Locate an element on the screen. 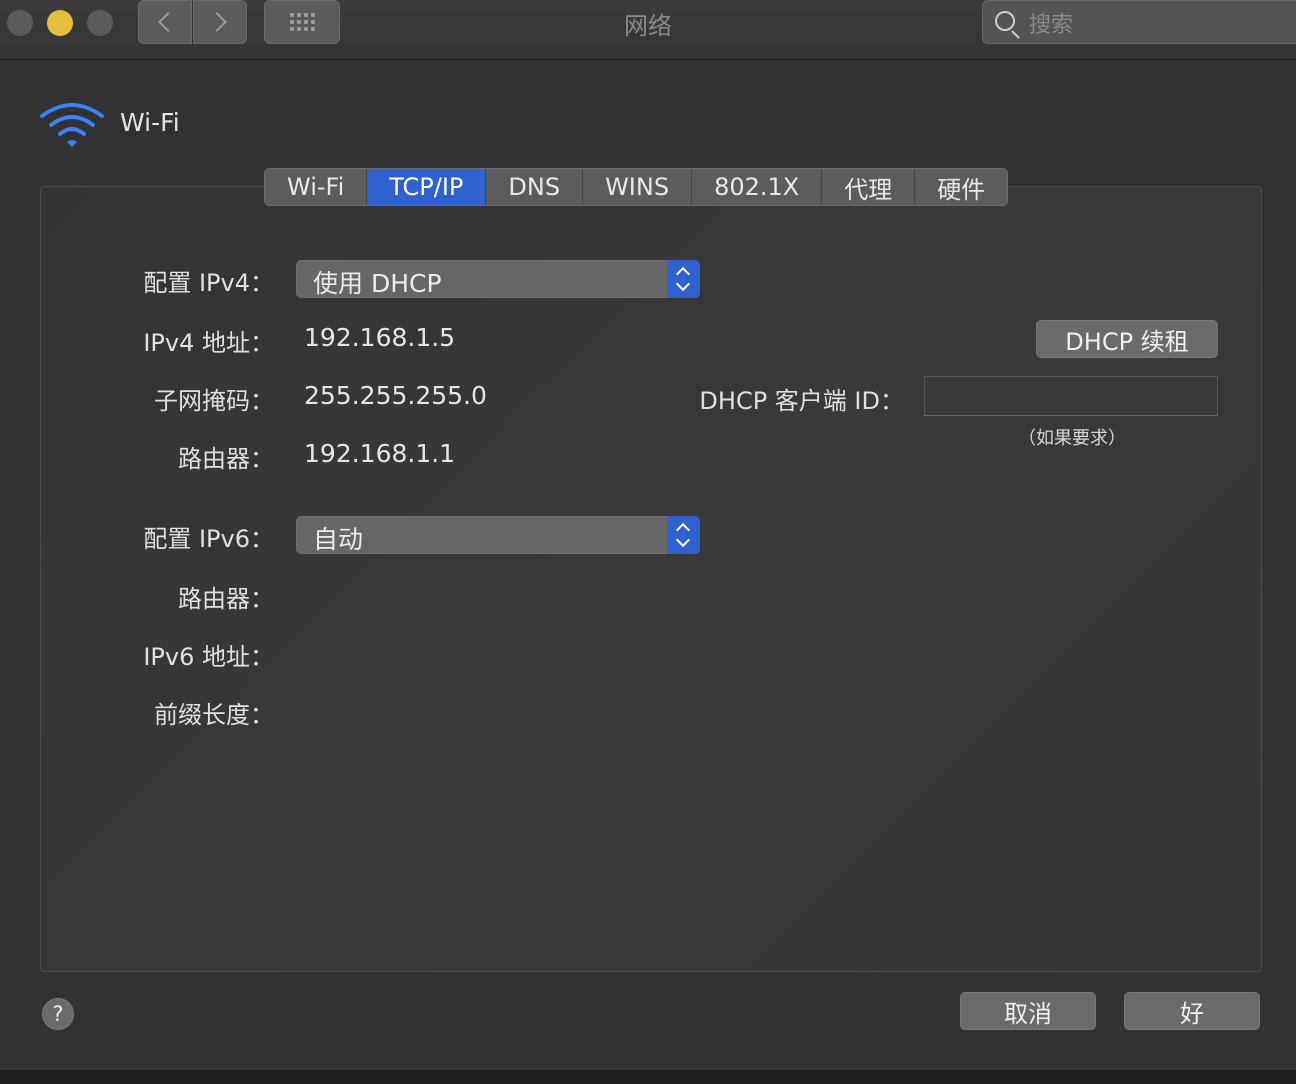 This screenshot has width=1296, height=1084. tab-proxy: 代理 is located at coordinates (869, 187).